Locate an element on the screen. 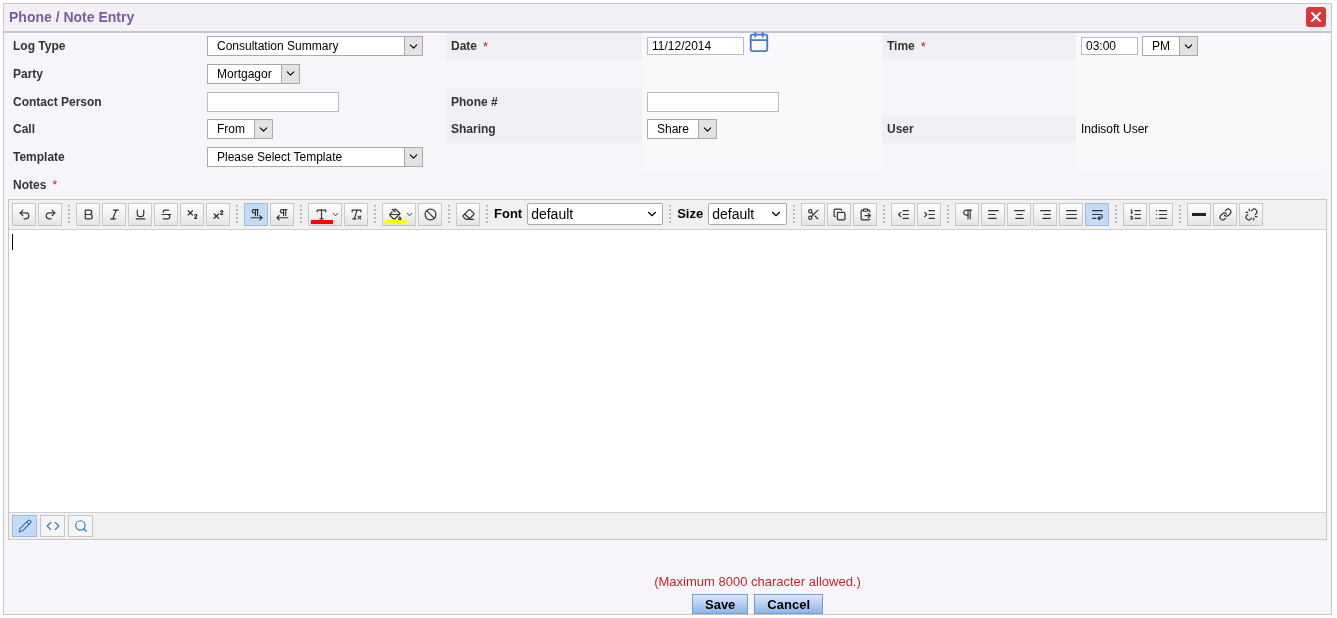  align-center-icon is located at coordinates (1019, 214).